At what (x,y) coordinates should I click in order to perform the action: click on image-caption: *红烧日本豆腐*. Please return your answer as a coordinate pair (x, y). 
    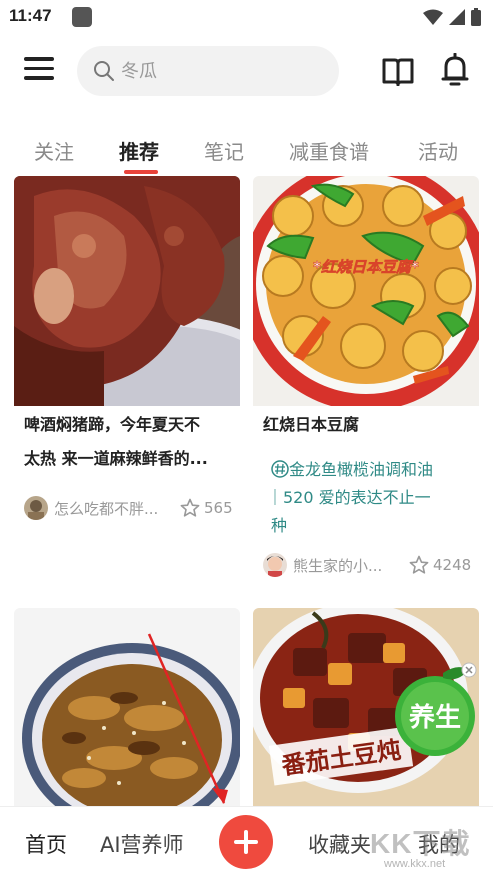
    Looking at the image, I should click on (366, 267).